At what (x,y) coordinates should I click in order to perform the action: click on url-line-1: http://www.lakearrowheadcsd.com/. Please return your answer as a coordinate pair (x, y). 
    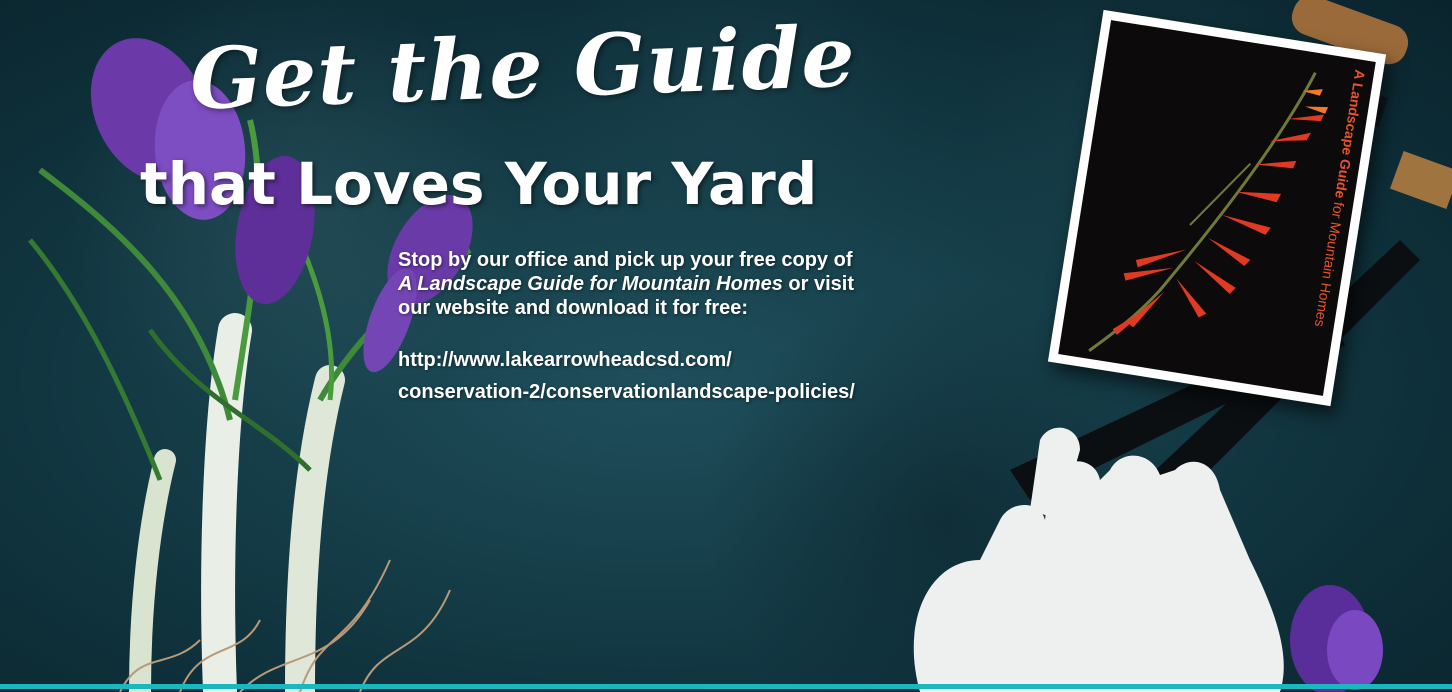
    Looking at the image, I should click on (718, 360).